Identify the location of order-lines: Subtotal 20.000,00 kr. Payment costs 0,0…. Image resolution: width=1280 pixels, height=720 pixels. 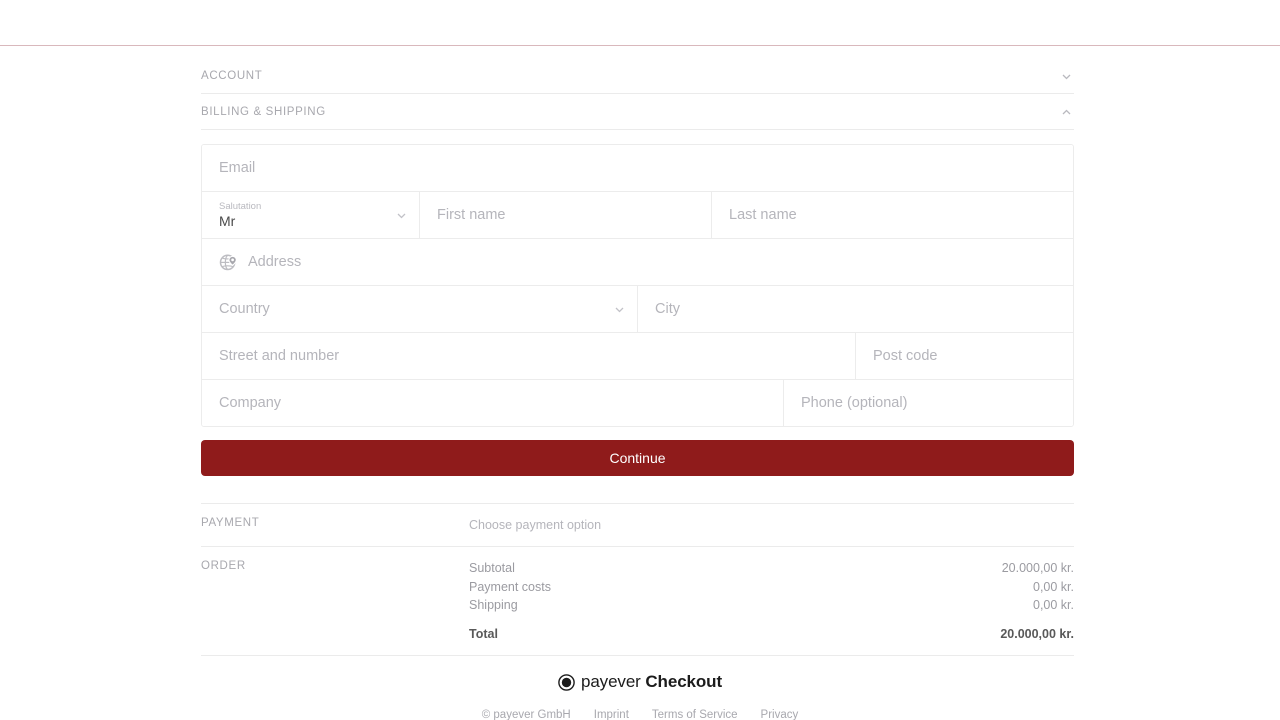
(771, 601).